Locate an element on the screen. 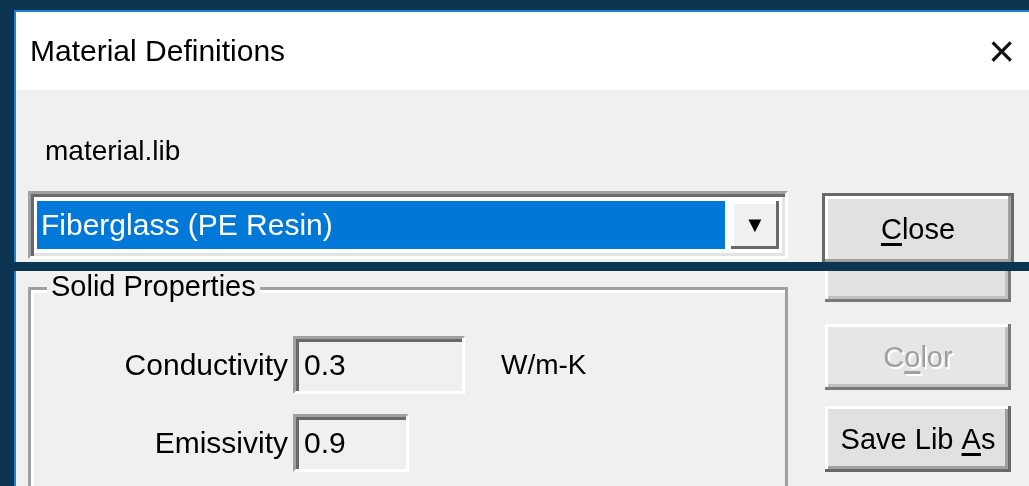  value-field: 0.3 is located at coordinates (379, 365).